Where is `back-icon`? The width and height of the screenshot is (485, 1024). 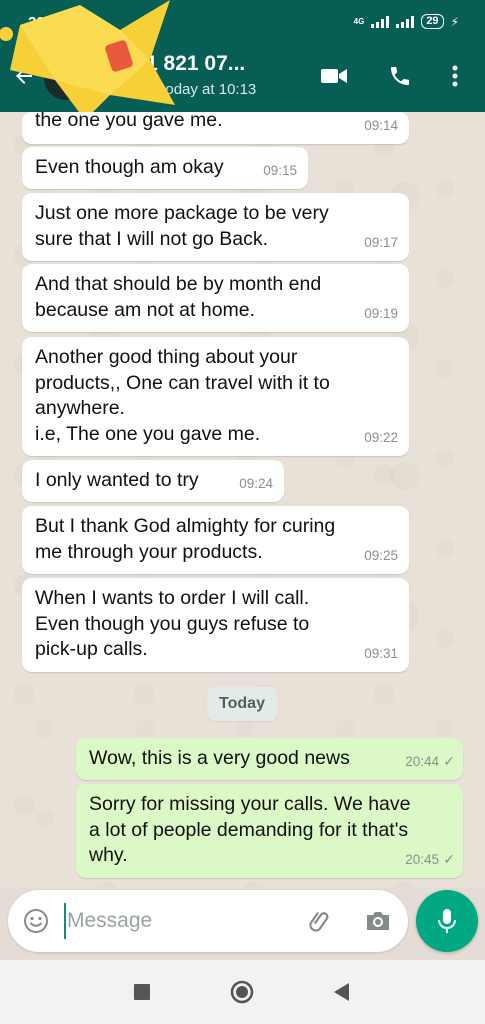
back-icon is located at coordinates (342, 992).